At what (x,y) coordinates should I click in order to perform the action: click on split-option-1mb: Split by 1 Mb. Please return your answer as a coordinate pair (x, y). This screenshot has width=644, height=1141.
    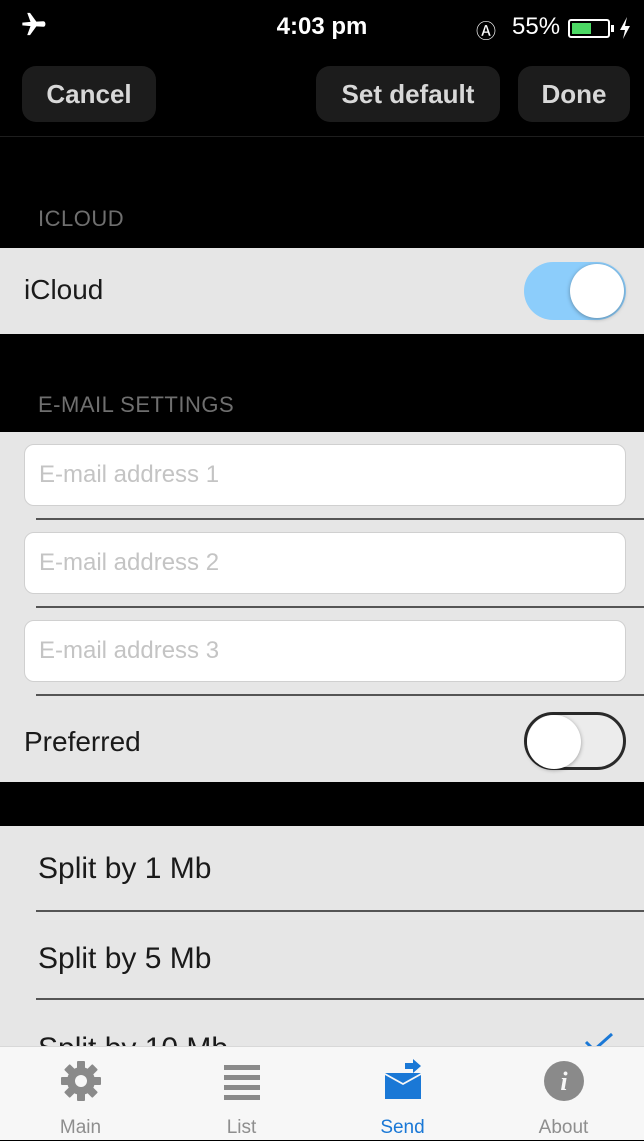
    Looking at the image, I should click on (124, 869).